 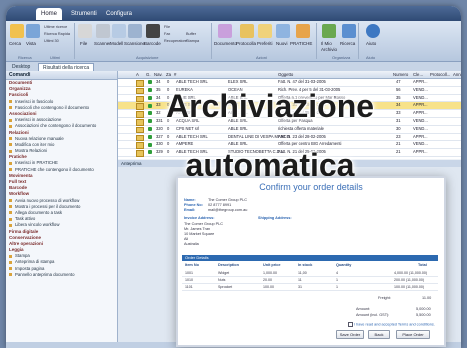 I want to click on new-button-label: Nuovi, so click(x=282, y=43).